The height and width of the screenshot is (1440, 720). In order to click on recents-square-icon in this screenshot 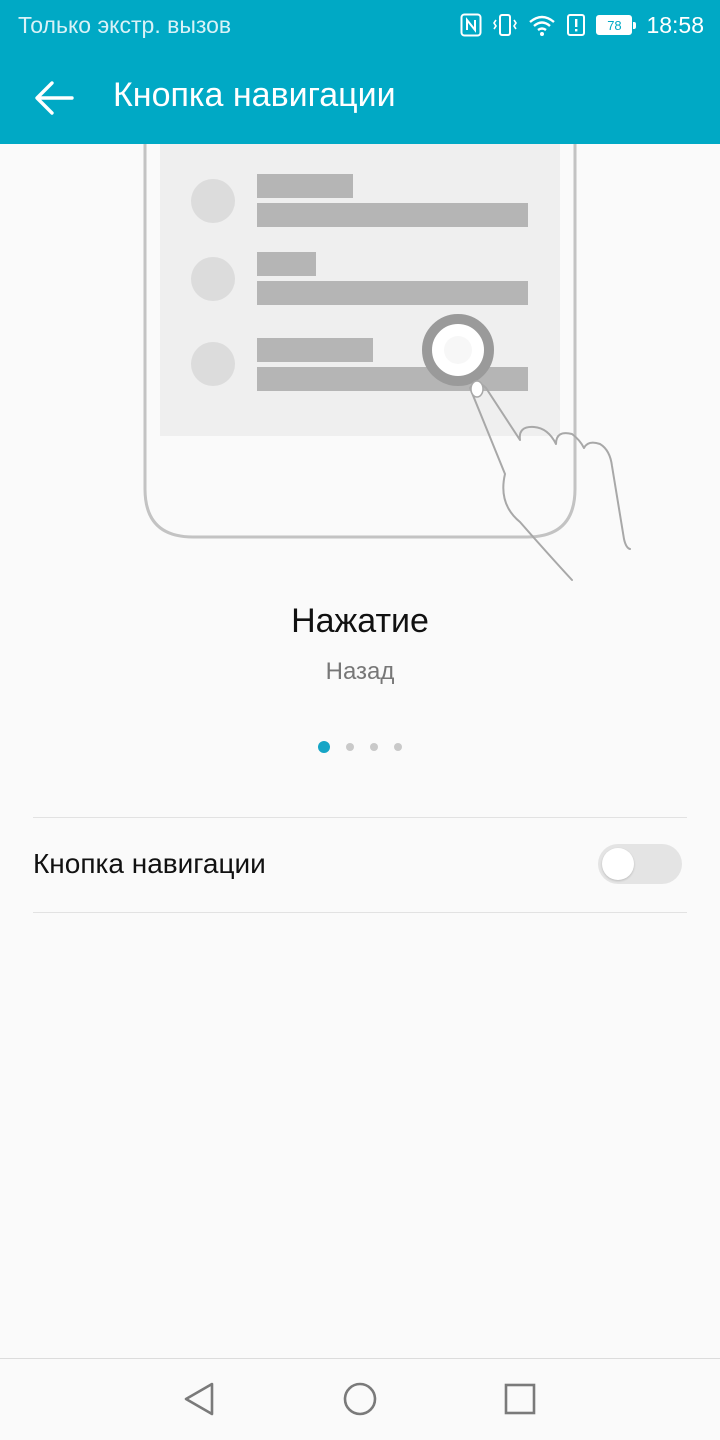, I will do `click(520, 1399)`.